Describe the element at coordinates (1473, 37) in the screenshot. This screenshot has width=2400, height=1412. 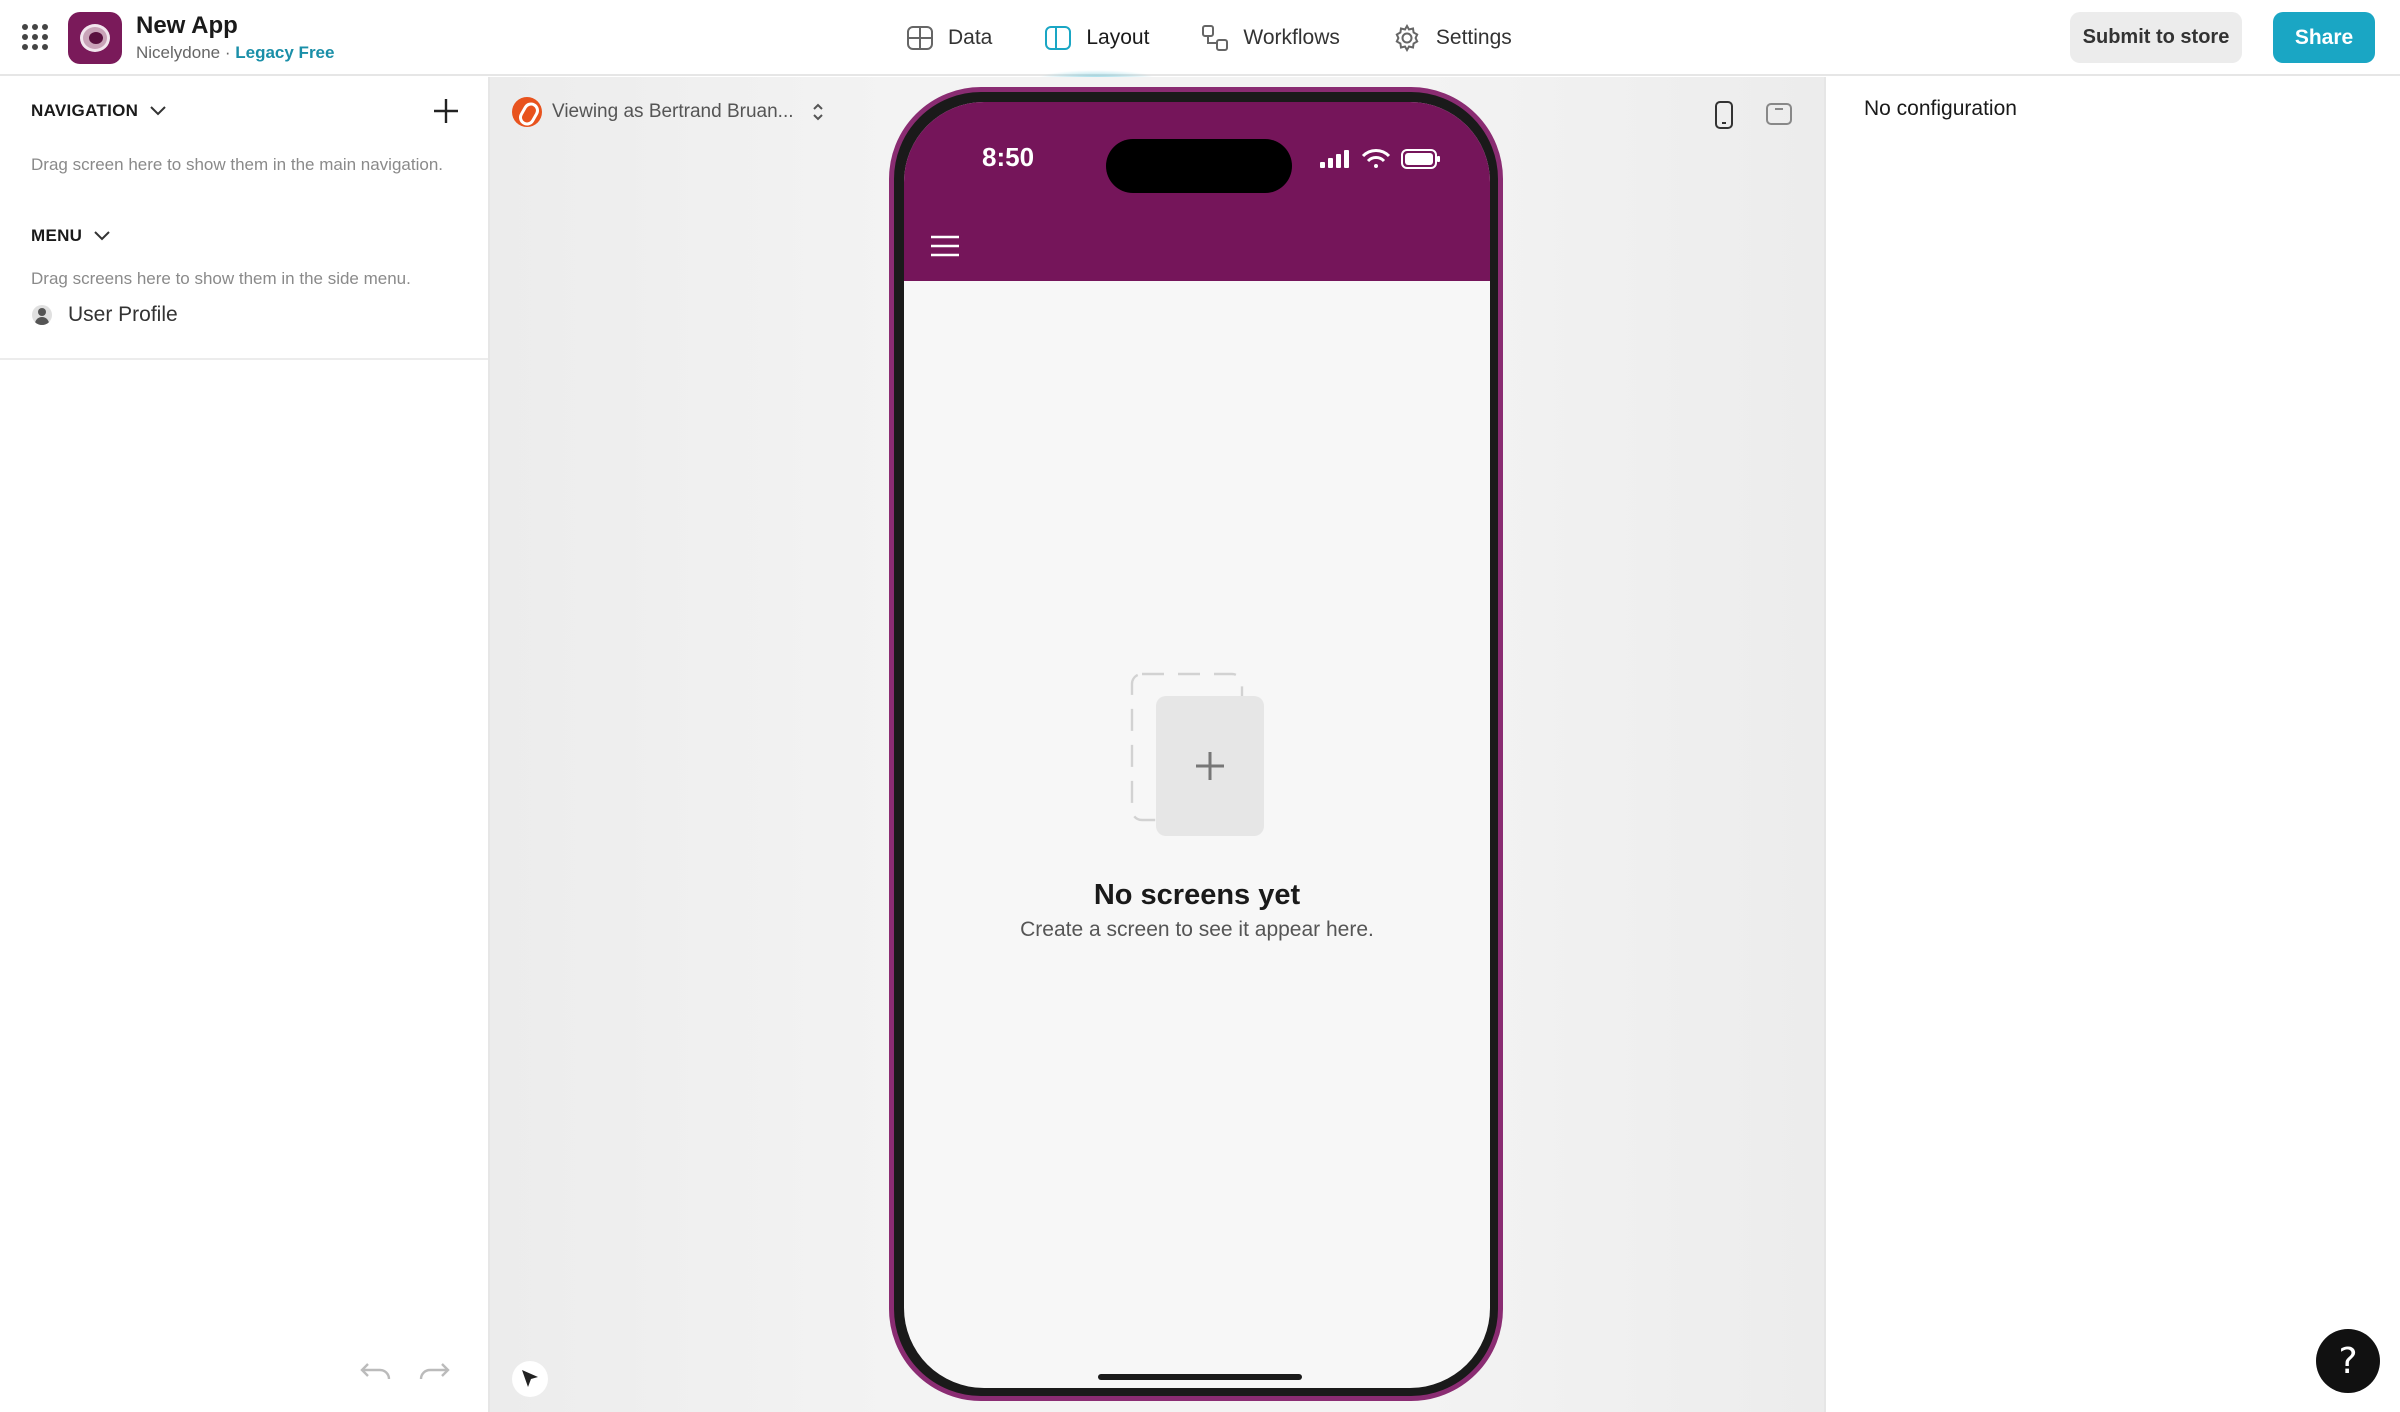
I see `tab-settings-label: Settings` at that location.